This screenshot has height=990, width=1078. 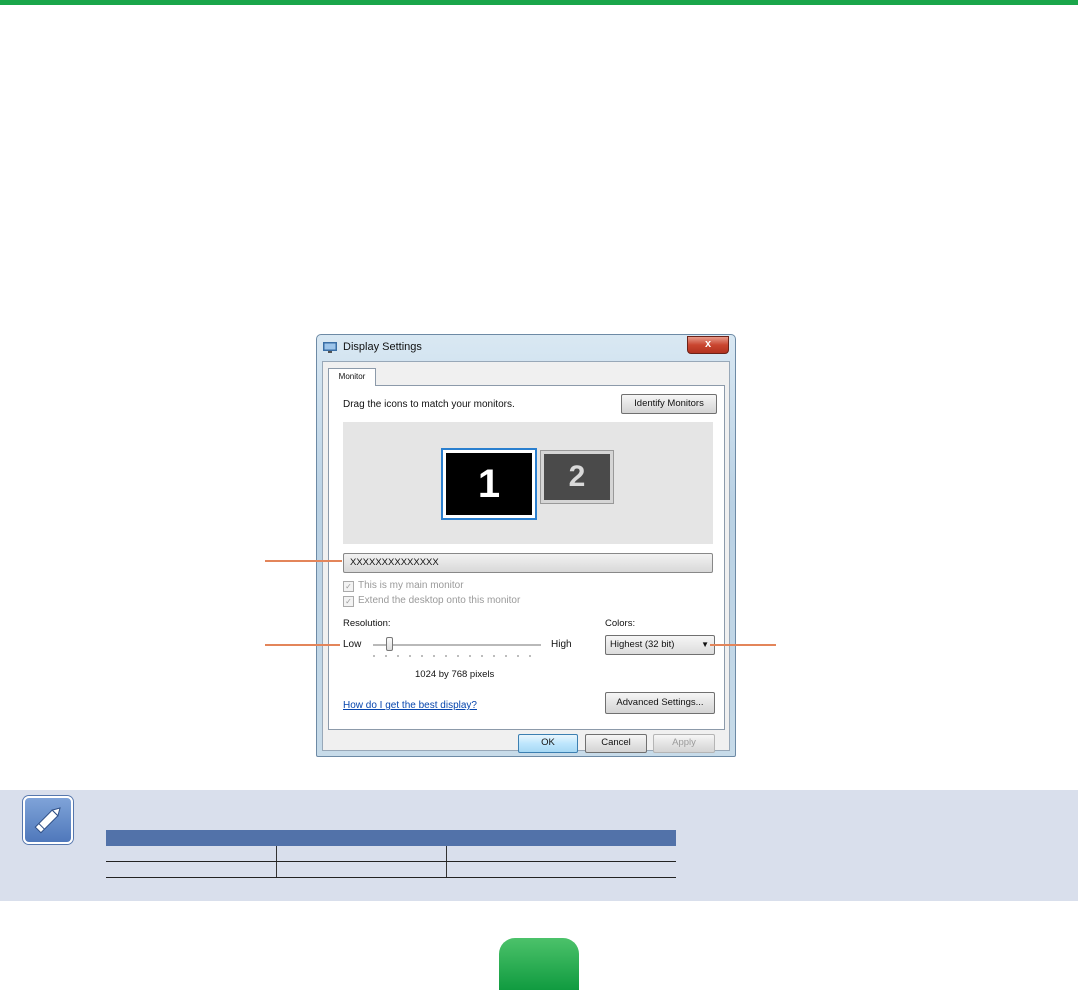 What do you see at coordinates (390, 644) in the screenshot?
I see `resolution-slider-thumb` at bounding box center [390, 644].